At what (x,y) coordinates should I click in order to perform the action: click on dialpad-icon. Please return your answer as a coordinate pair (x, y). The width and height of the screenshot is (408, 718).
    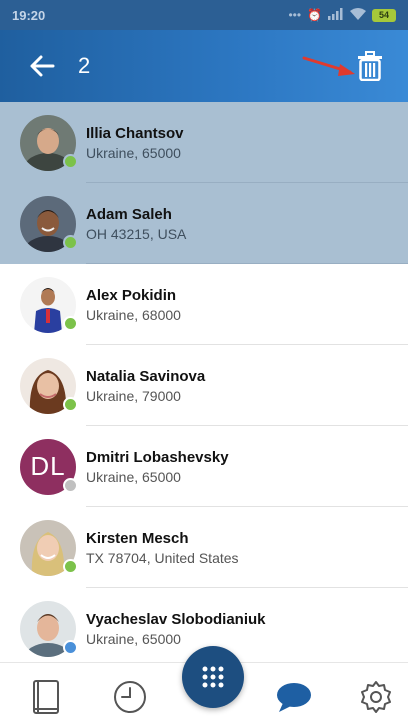
    Looking at the image, I should click on (213, 677).